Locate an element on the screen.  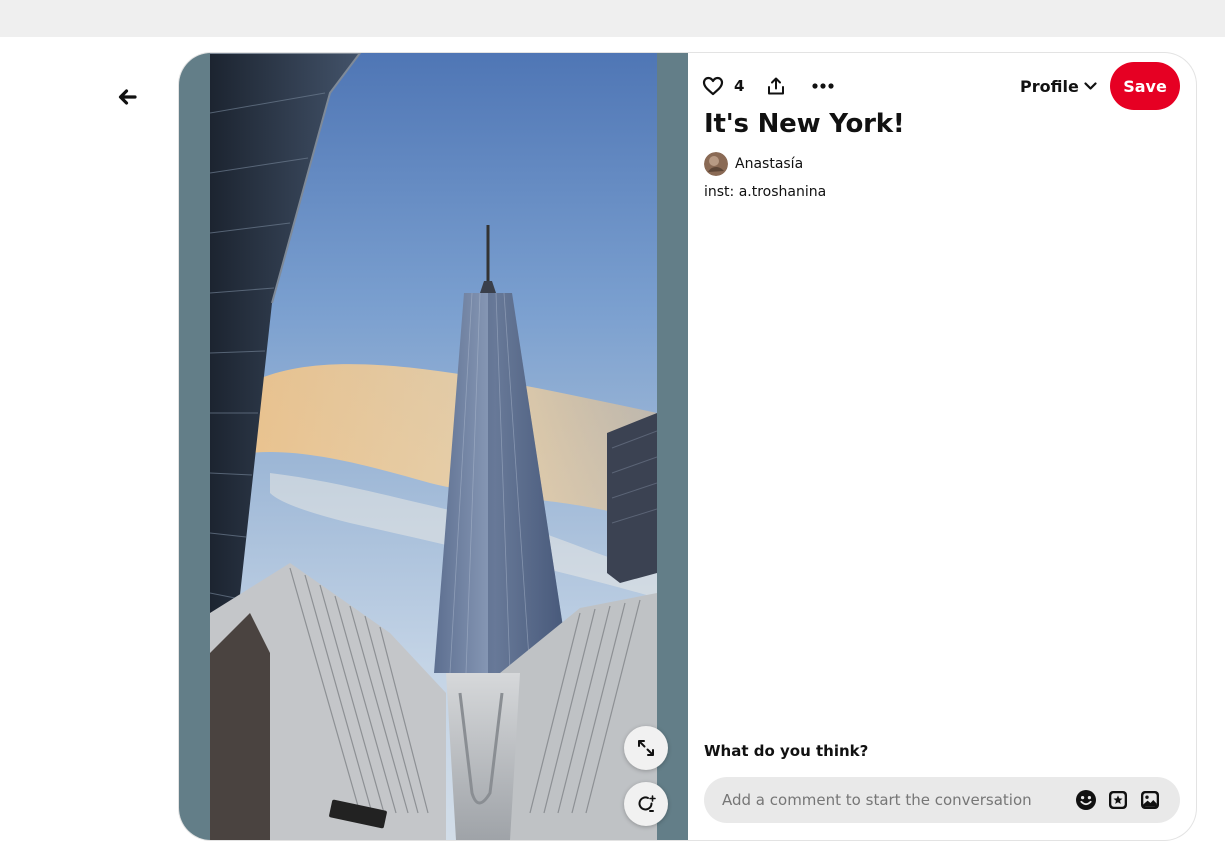
image-button is located at coordinates (1150, 800).